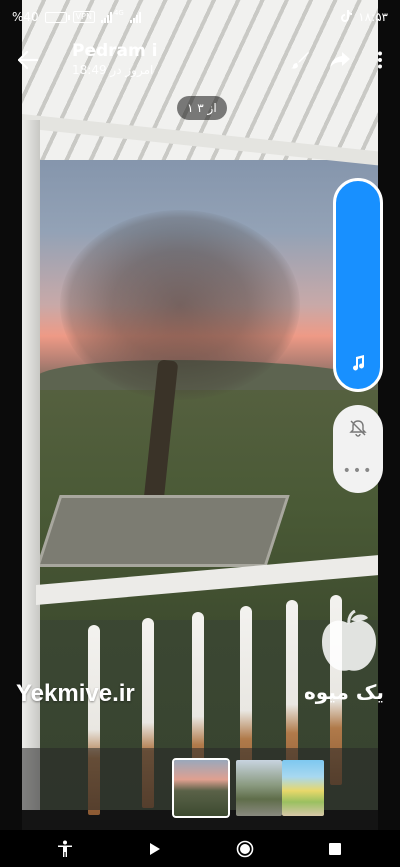 This screenshot has height=867, width=400. I want to click on status-left: %40 VPN 4G, so click(76, 16).